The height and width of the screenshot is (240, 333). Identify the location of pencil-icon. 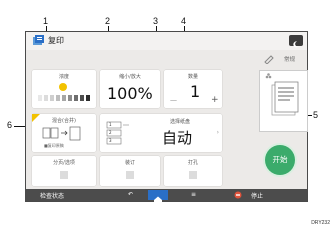
(269, 59).